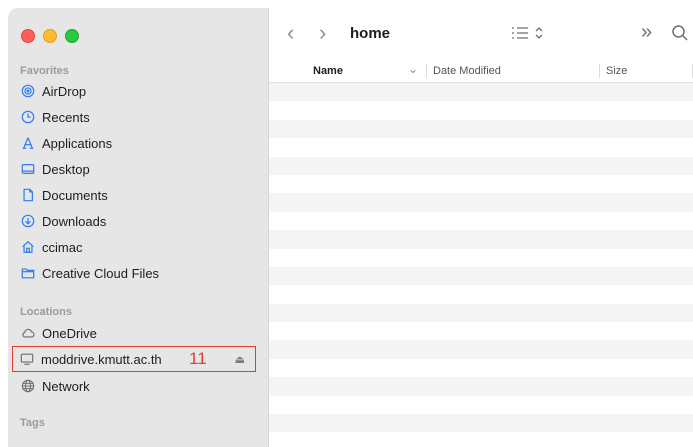  Describe the element at coordinates (69, 333) in the screenshot. I see `sidebar-item-label: OneDrive` at that location.